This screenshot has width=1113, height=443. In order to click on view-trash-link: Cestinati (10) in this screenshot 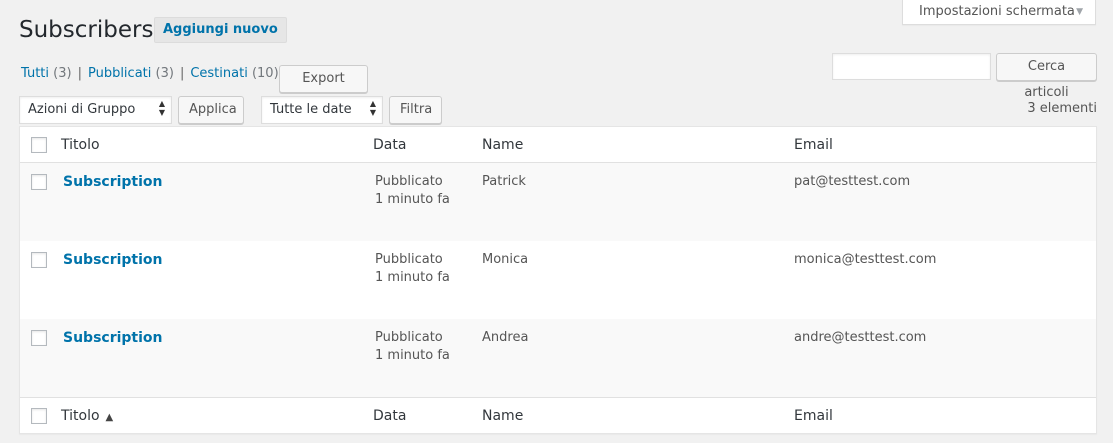, I will do `click(234, 73)`.